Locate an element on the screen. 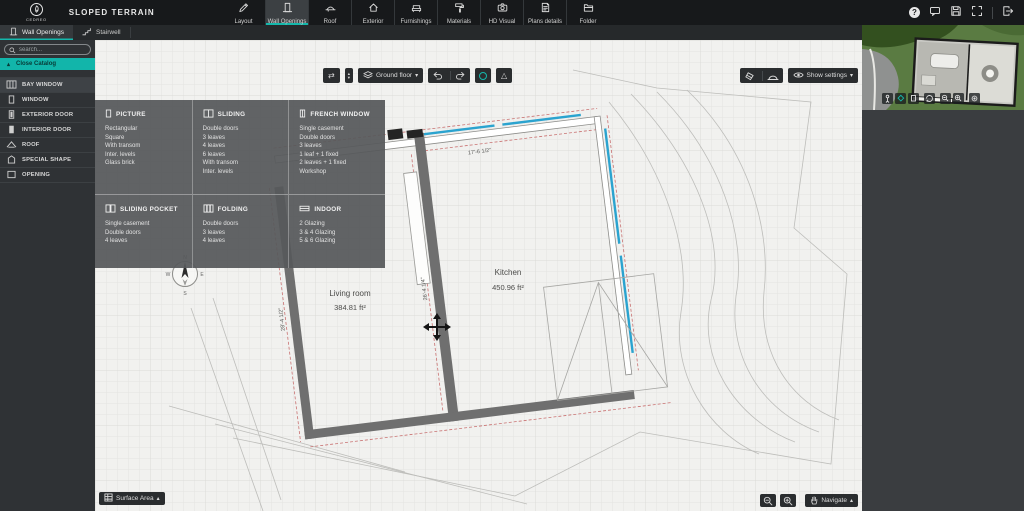  tab-stairwell: Stairwell is located at coordinates (101, 32).